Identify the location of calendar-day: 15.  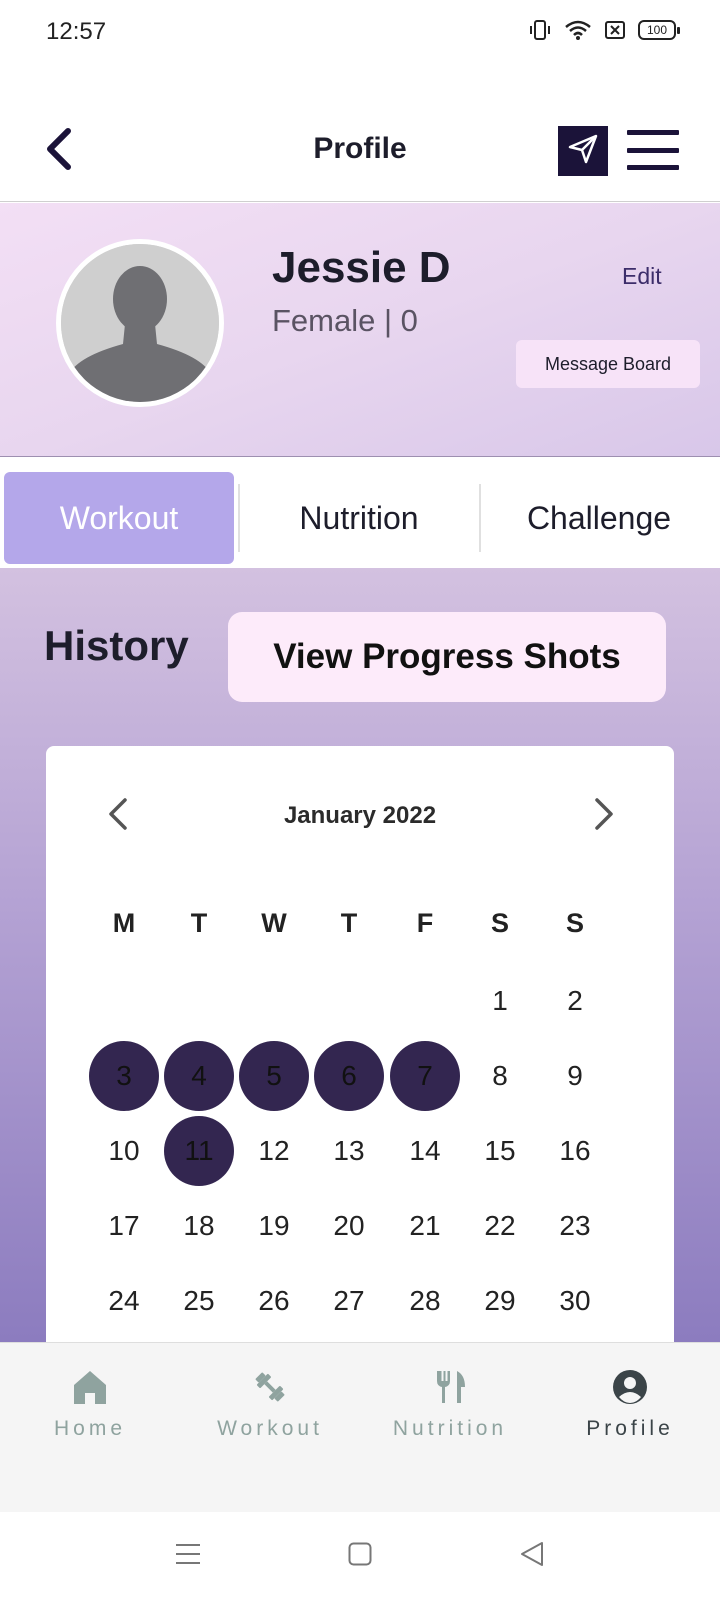
(500, 1151).